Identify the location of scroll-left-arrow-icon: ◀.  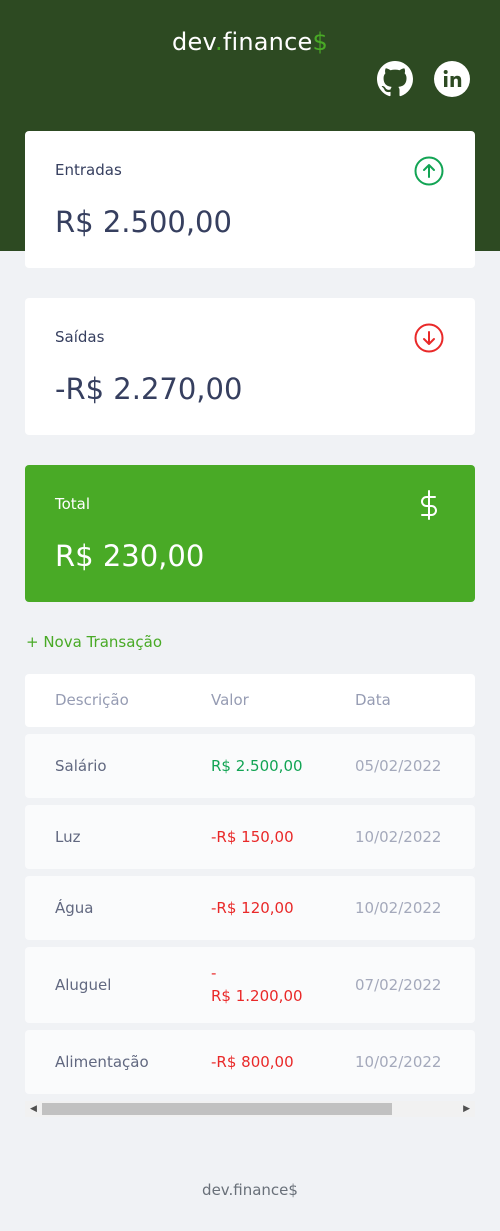
(33, 1109).